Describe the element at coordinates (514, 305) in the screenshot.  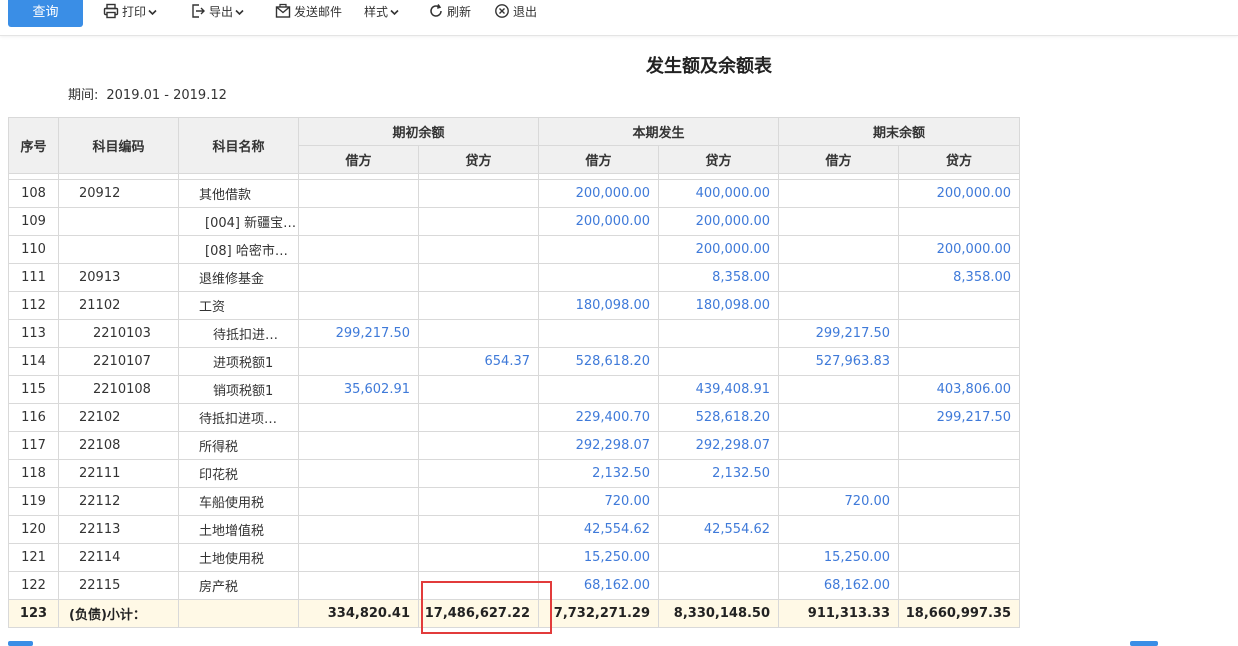
I see `table-row: 112 21102 工资 180,098.00 180,098.00` at that location.